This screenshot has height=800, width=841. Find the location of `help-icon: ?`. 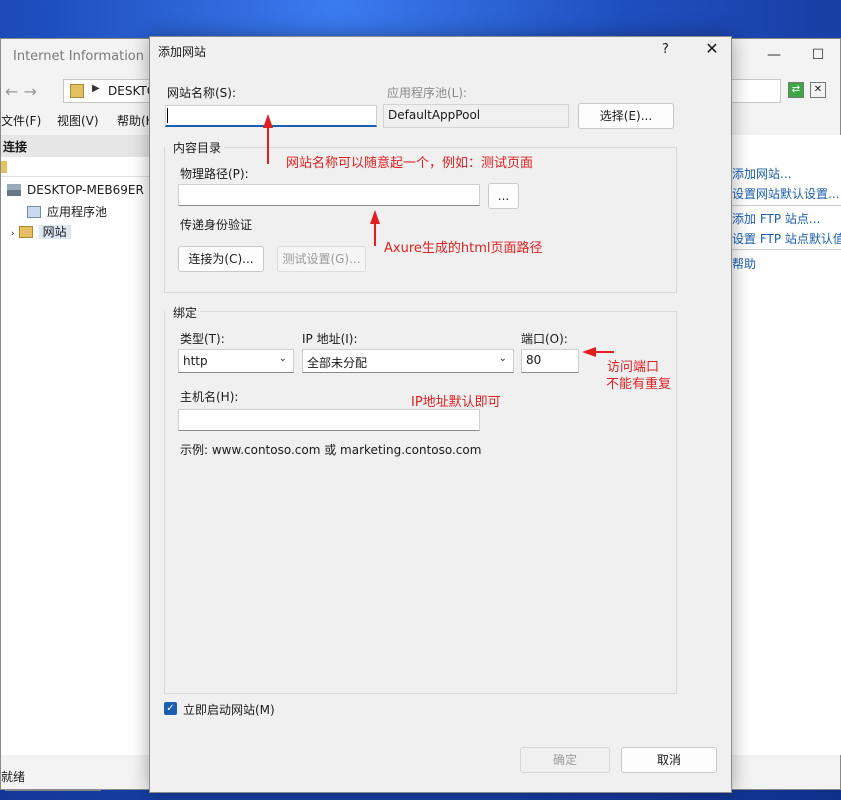

help-icon: ? is located at coordinates (665, 49).